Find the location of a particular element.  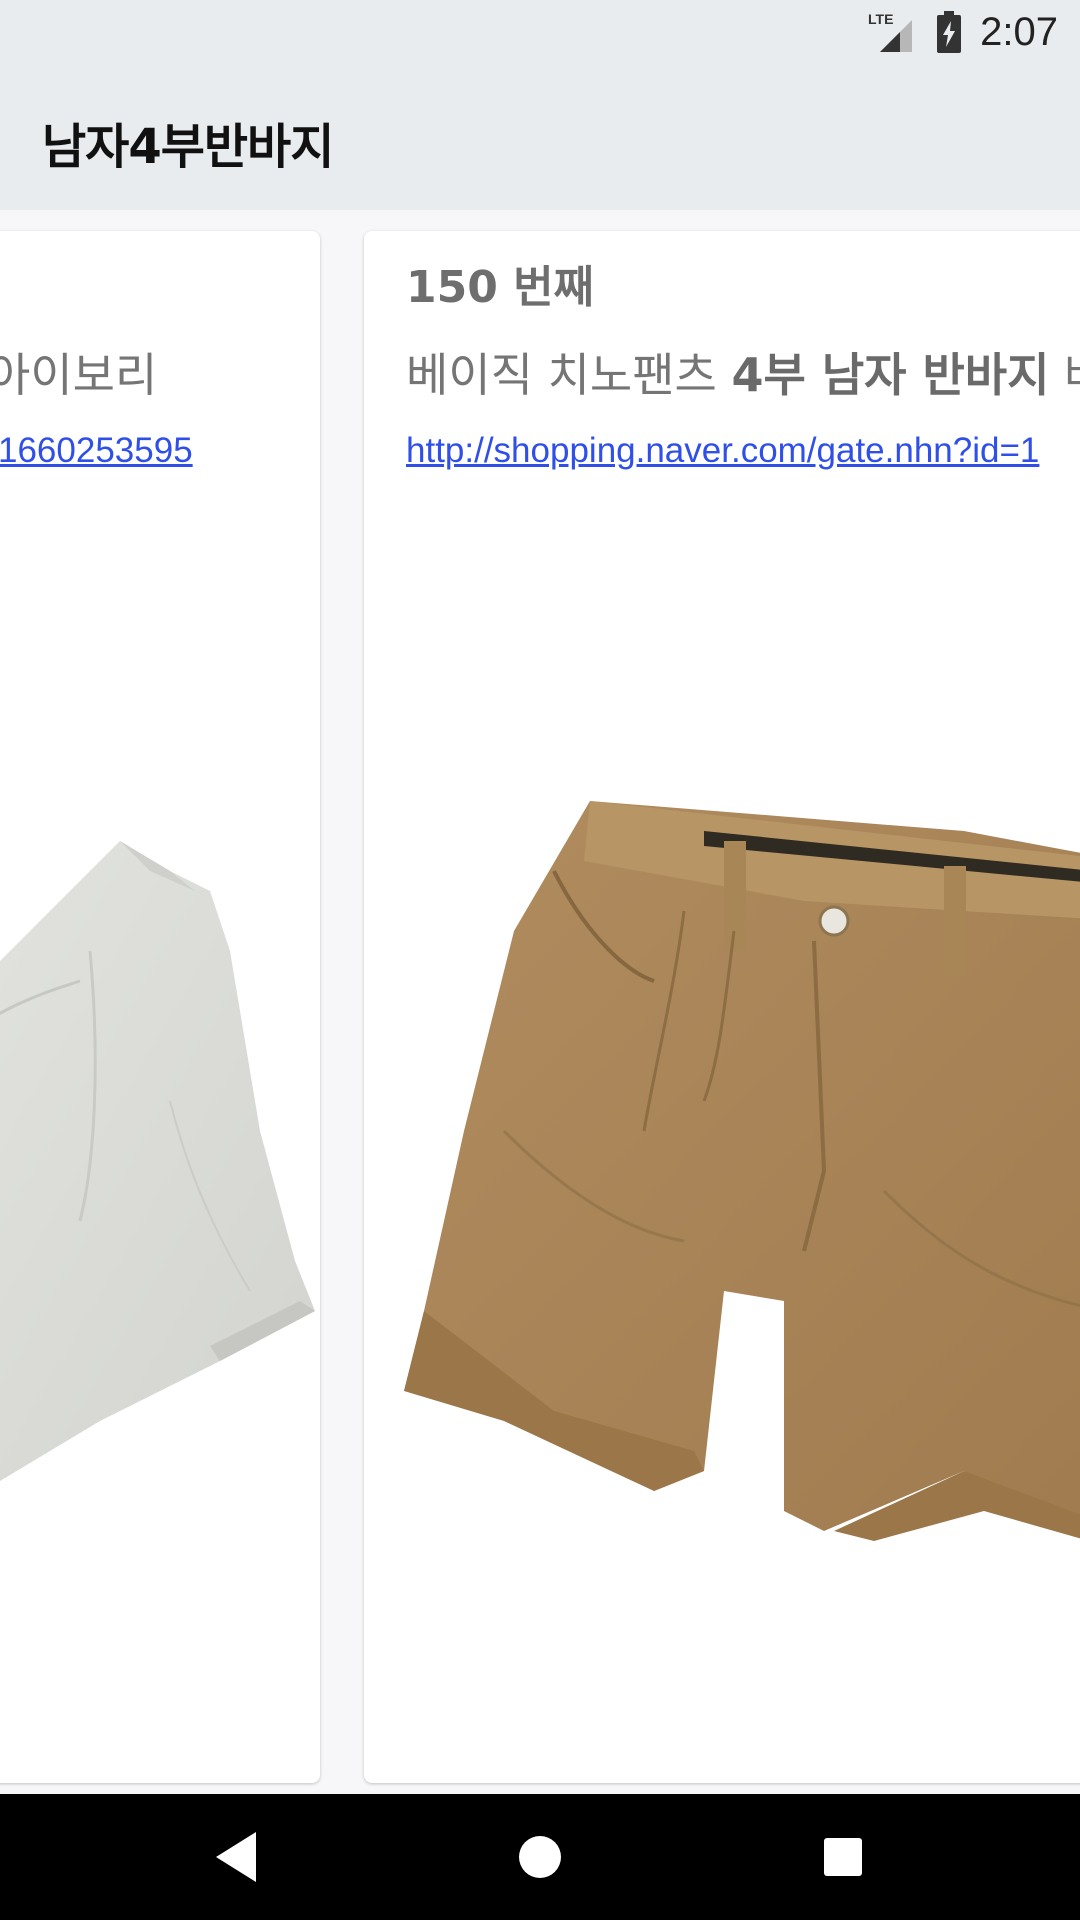

battery-charging-icon is located at coordinates (949, 32).